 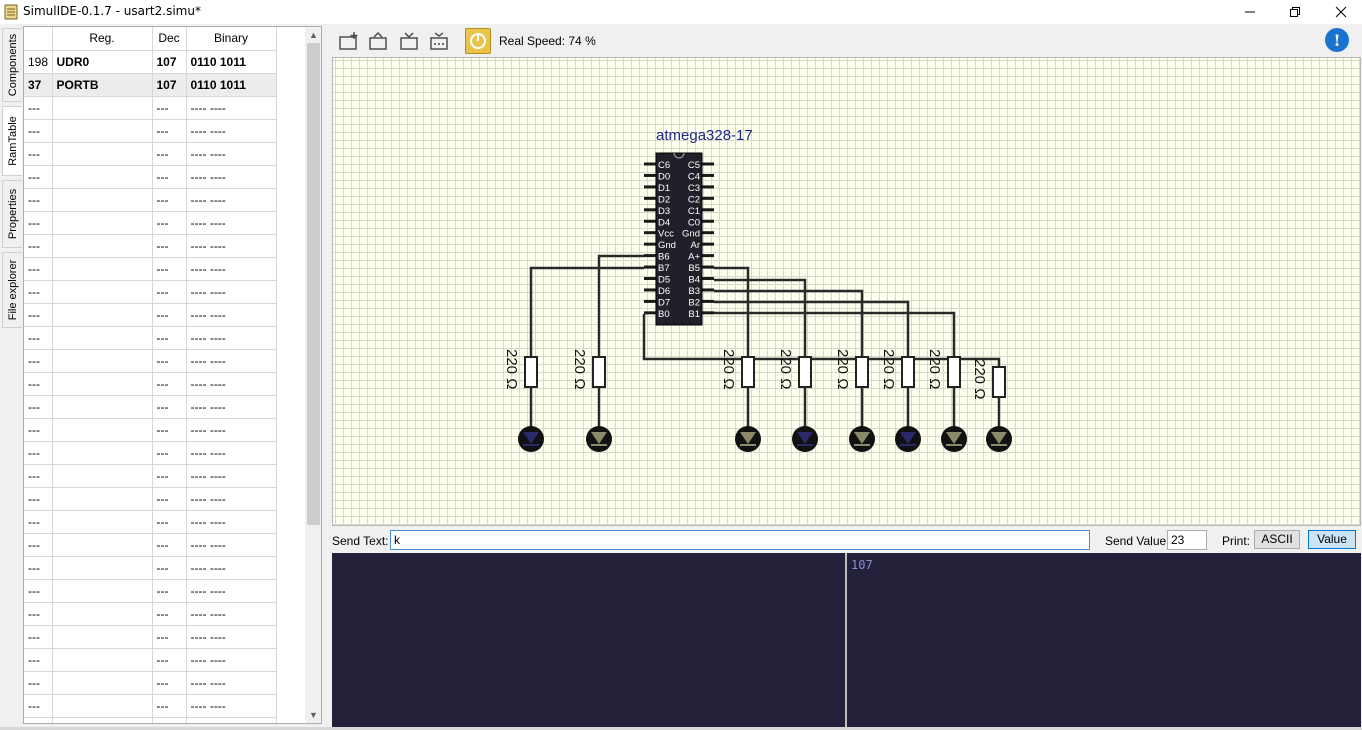 What do you see at coordinates (313, 715) in the screenshot?
I see `scroll-down-icon: ▼` at bounding box center [313, 715].